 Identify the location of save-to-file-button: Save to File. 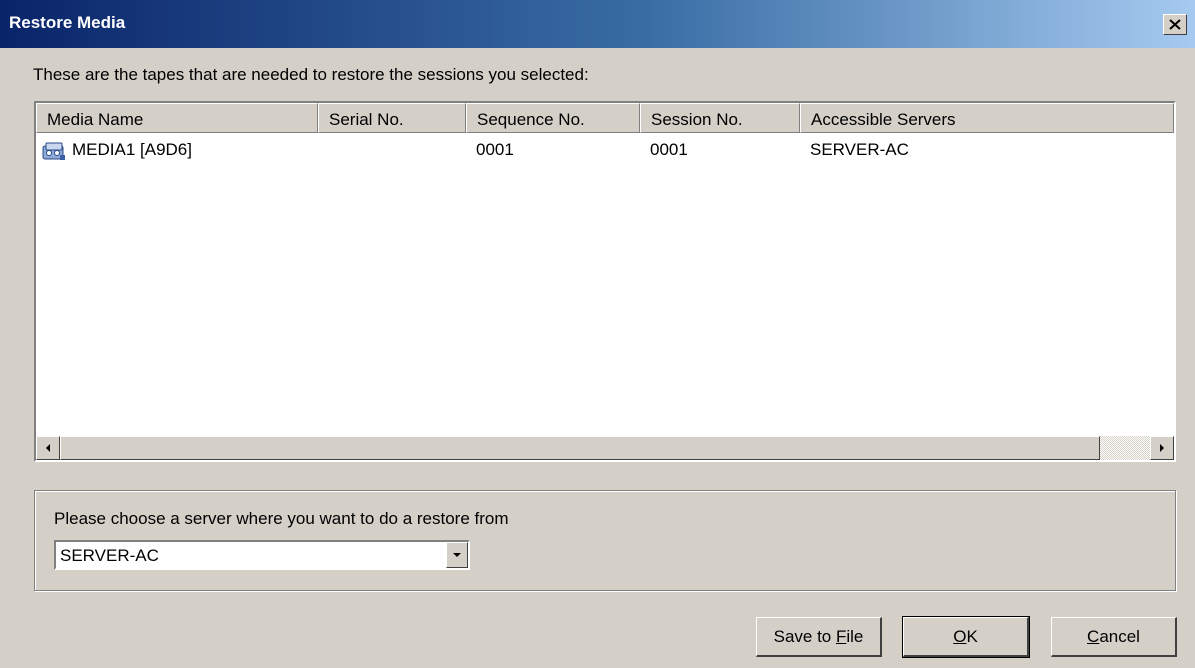
(819, 637).